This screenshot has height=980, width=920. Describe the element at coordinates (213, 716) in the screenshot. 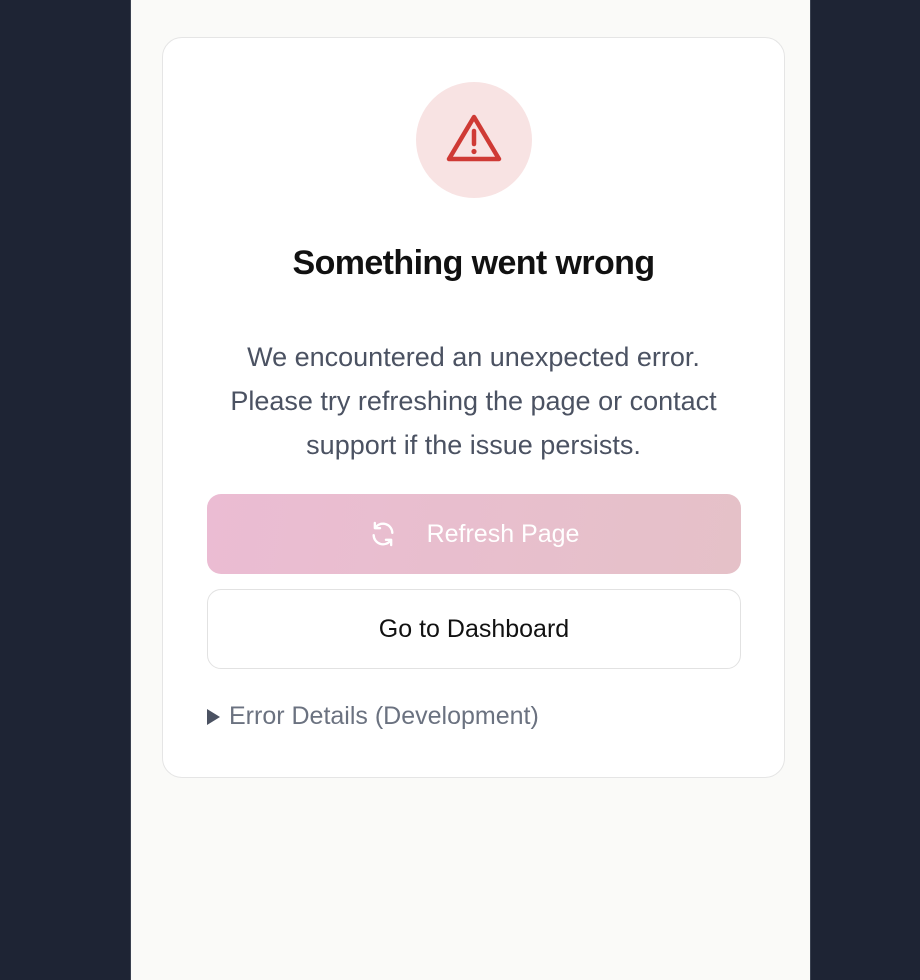

I see `disclosure-triangle-icon` at that location.